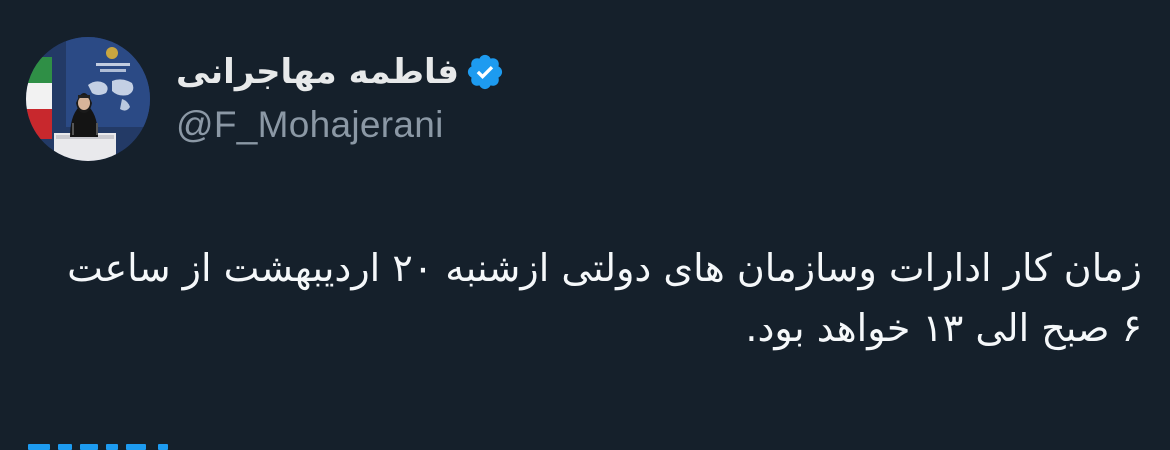 Image resolution: width=1170 pixels, height=450 pixels. What do you see at coordinates (310, 125) in the screenshot?
I see `author-handle: @F_Mohajerani` at bounding box center [310, 125].